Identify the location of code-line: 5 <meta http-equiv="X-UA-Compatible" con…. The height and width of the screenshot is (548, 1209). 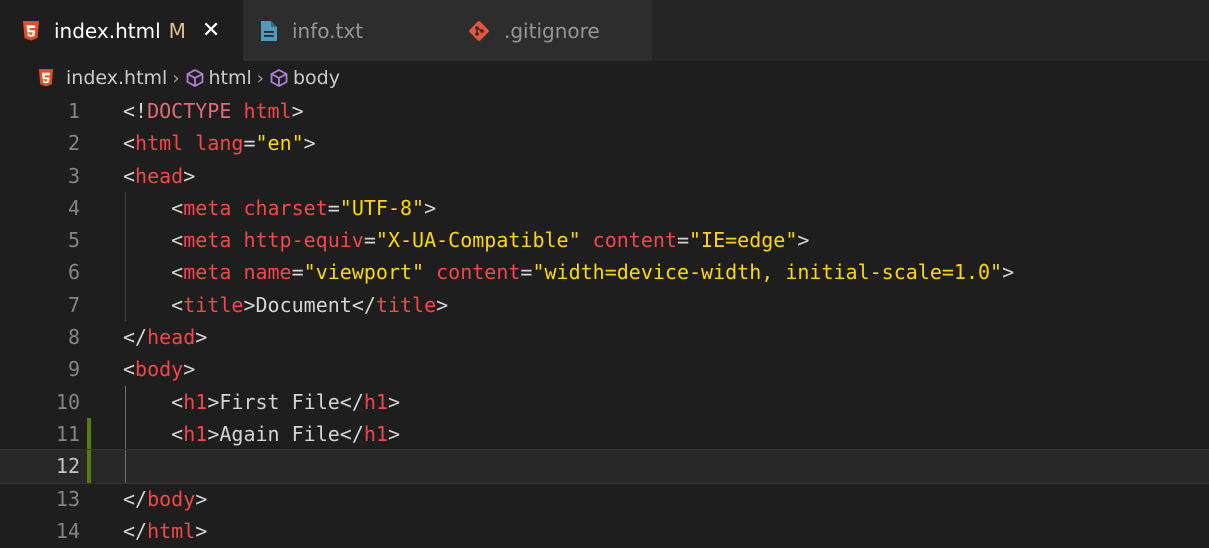
(604, 240).